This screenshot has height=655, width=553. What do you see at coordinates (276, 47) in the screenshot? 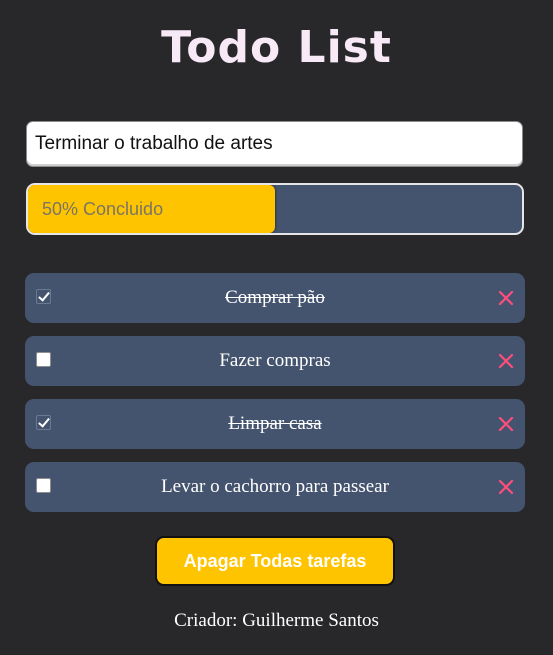
I see `app-title: Todo List` at bounding box center [276, 47].